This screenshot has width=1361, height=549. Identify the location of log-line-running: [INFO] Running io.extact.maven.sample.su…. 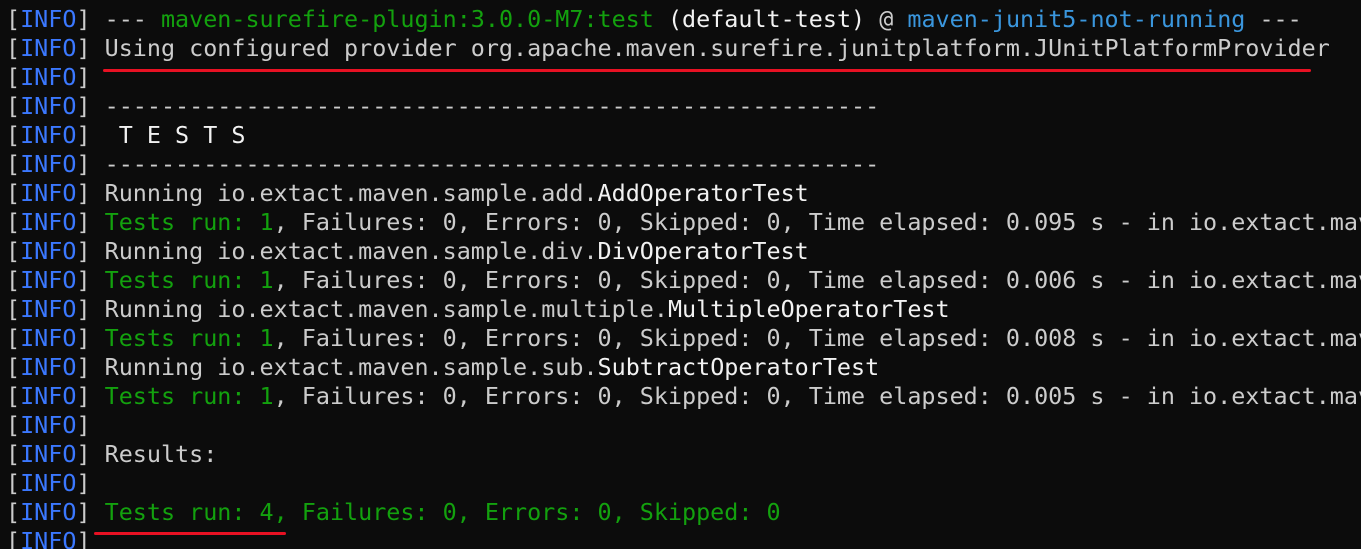
(443, 367).